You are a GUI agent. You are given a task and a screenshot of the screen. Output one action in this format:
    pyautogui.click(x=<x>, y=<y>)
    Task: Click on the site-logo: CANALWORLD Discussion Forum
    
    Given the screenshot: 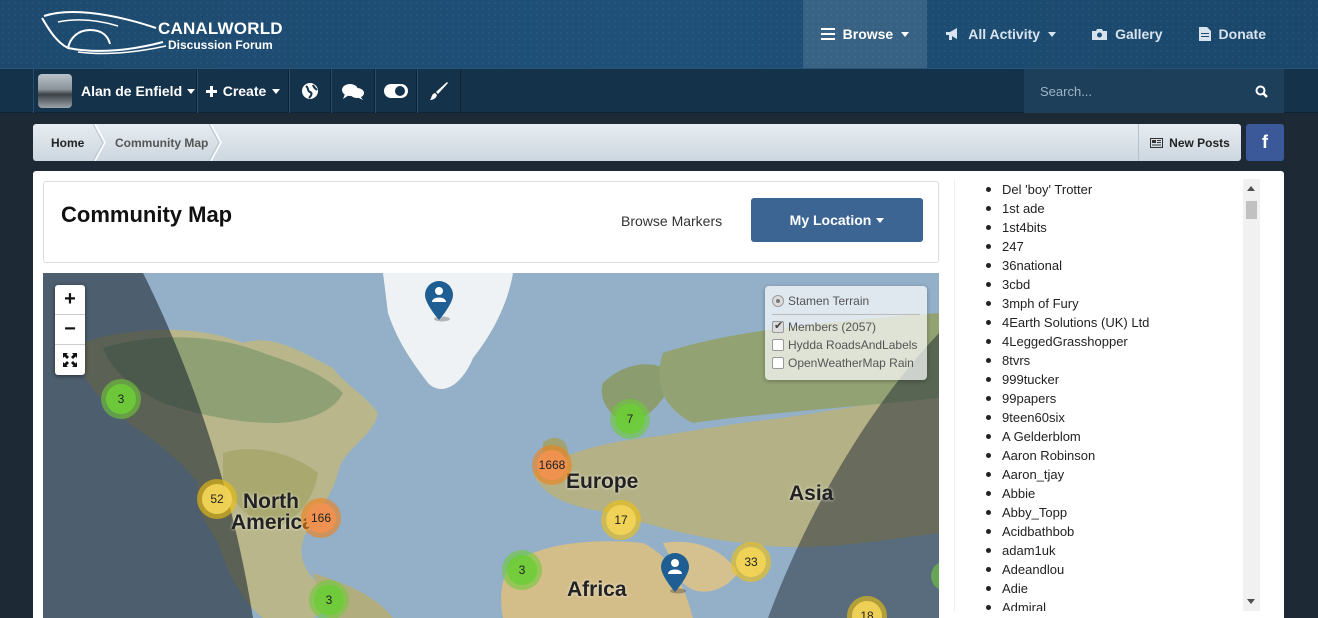 What is the action you would take?
    pyautogui.click(x=168, y=34)
    